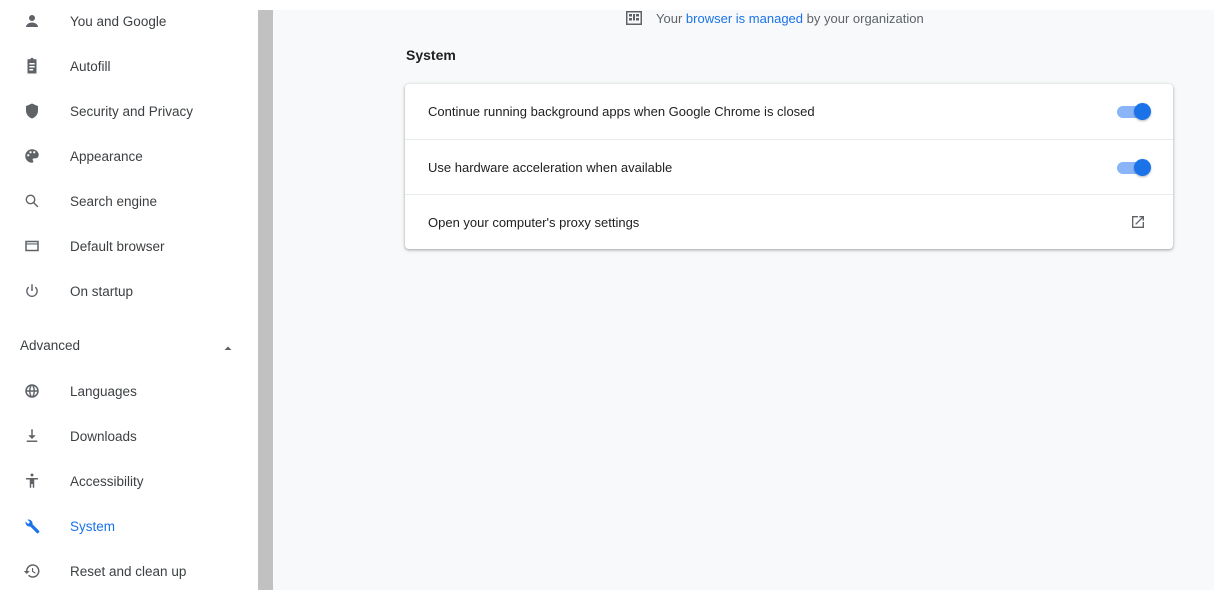 This screenshot has width=1214, height=590. What do you see at coordinates (431, 55) in the screenshot?
I see `page-title: System` at bounding box center [431, 55].